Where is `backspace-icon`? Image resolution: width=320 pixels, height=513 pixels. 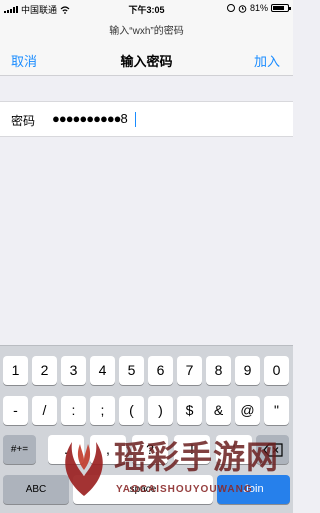
backspace-icon is located at coordinates (272, 450).